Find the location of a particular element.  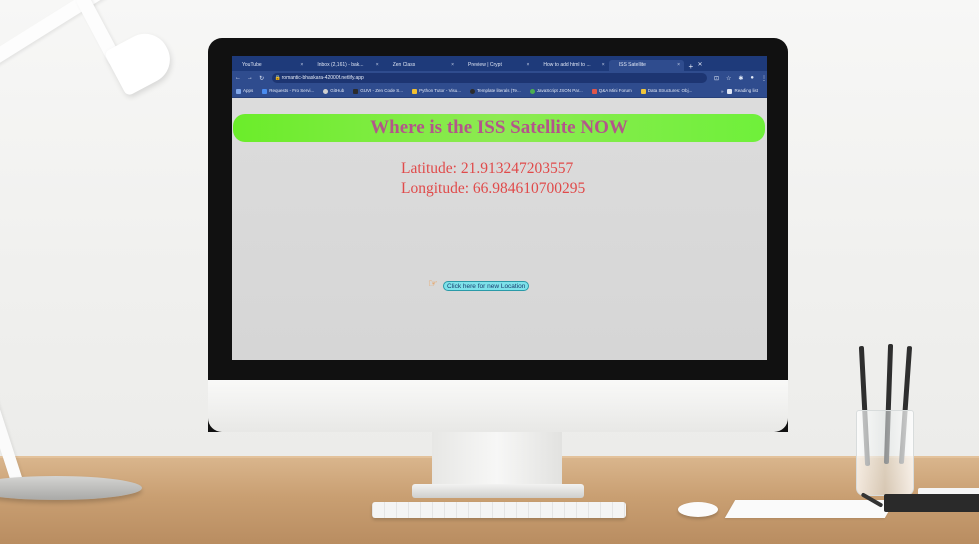

github-icon is located at coordinates (326, 91).